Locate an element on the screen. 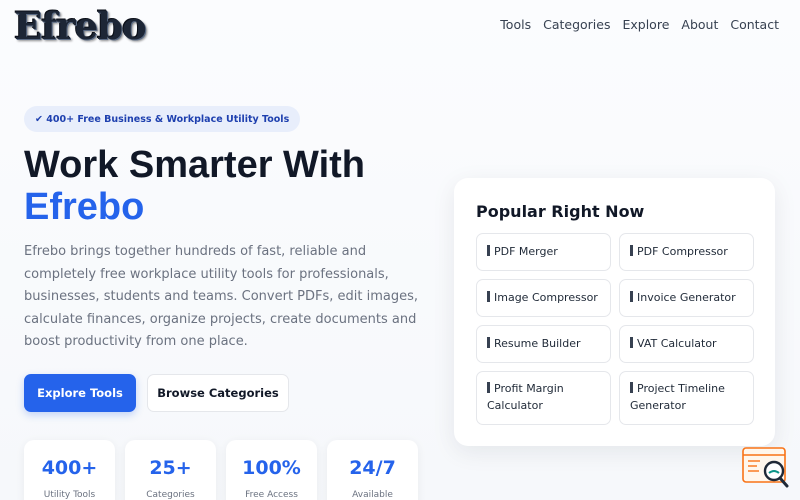  tool-label: Resume Builder is located at coordinates (537, 343).